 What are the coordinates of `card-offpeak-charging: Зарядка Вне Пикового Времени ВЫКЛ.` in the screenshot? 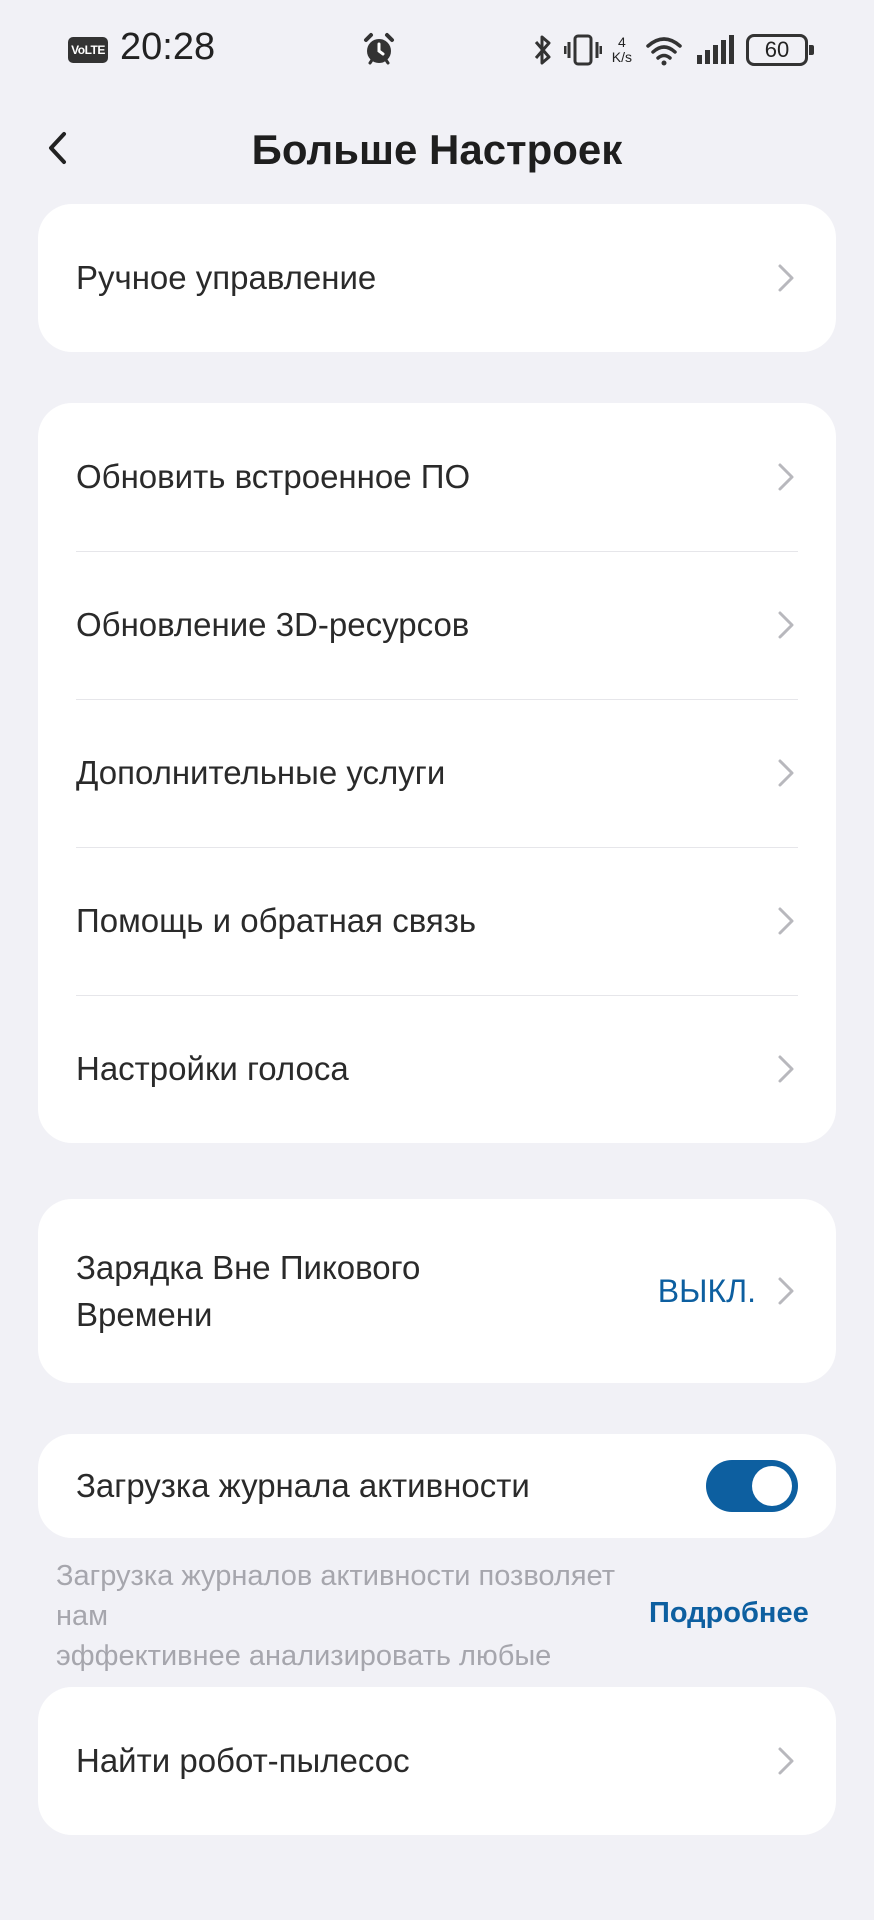 It's located at (437, 1291).